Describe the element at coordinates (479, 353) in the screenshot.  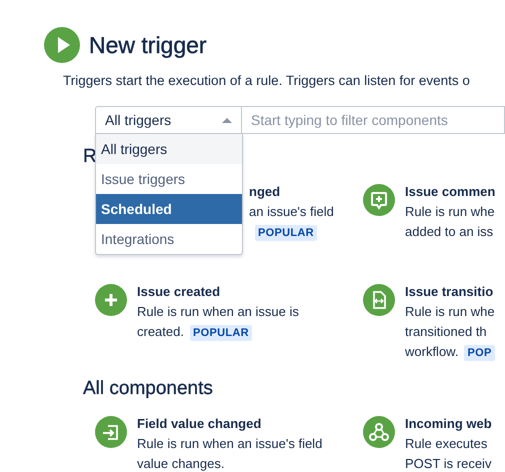
I see `popular-badge: POP` at that location.